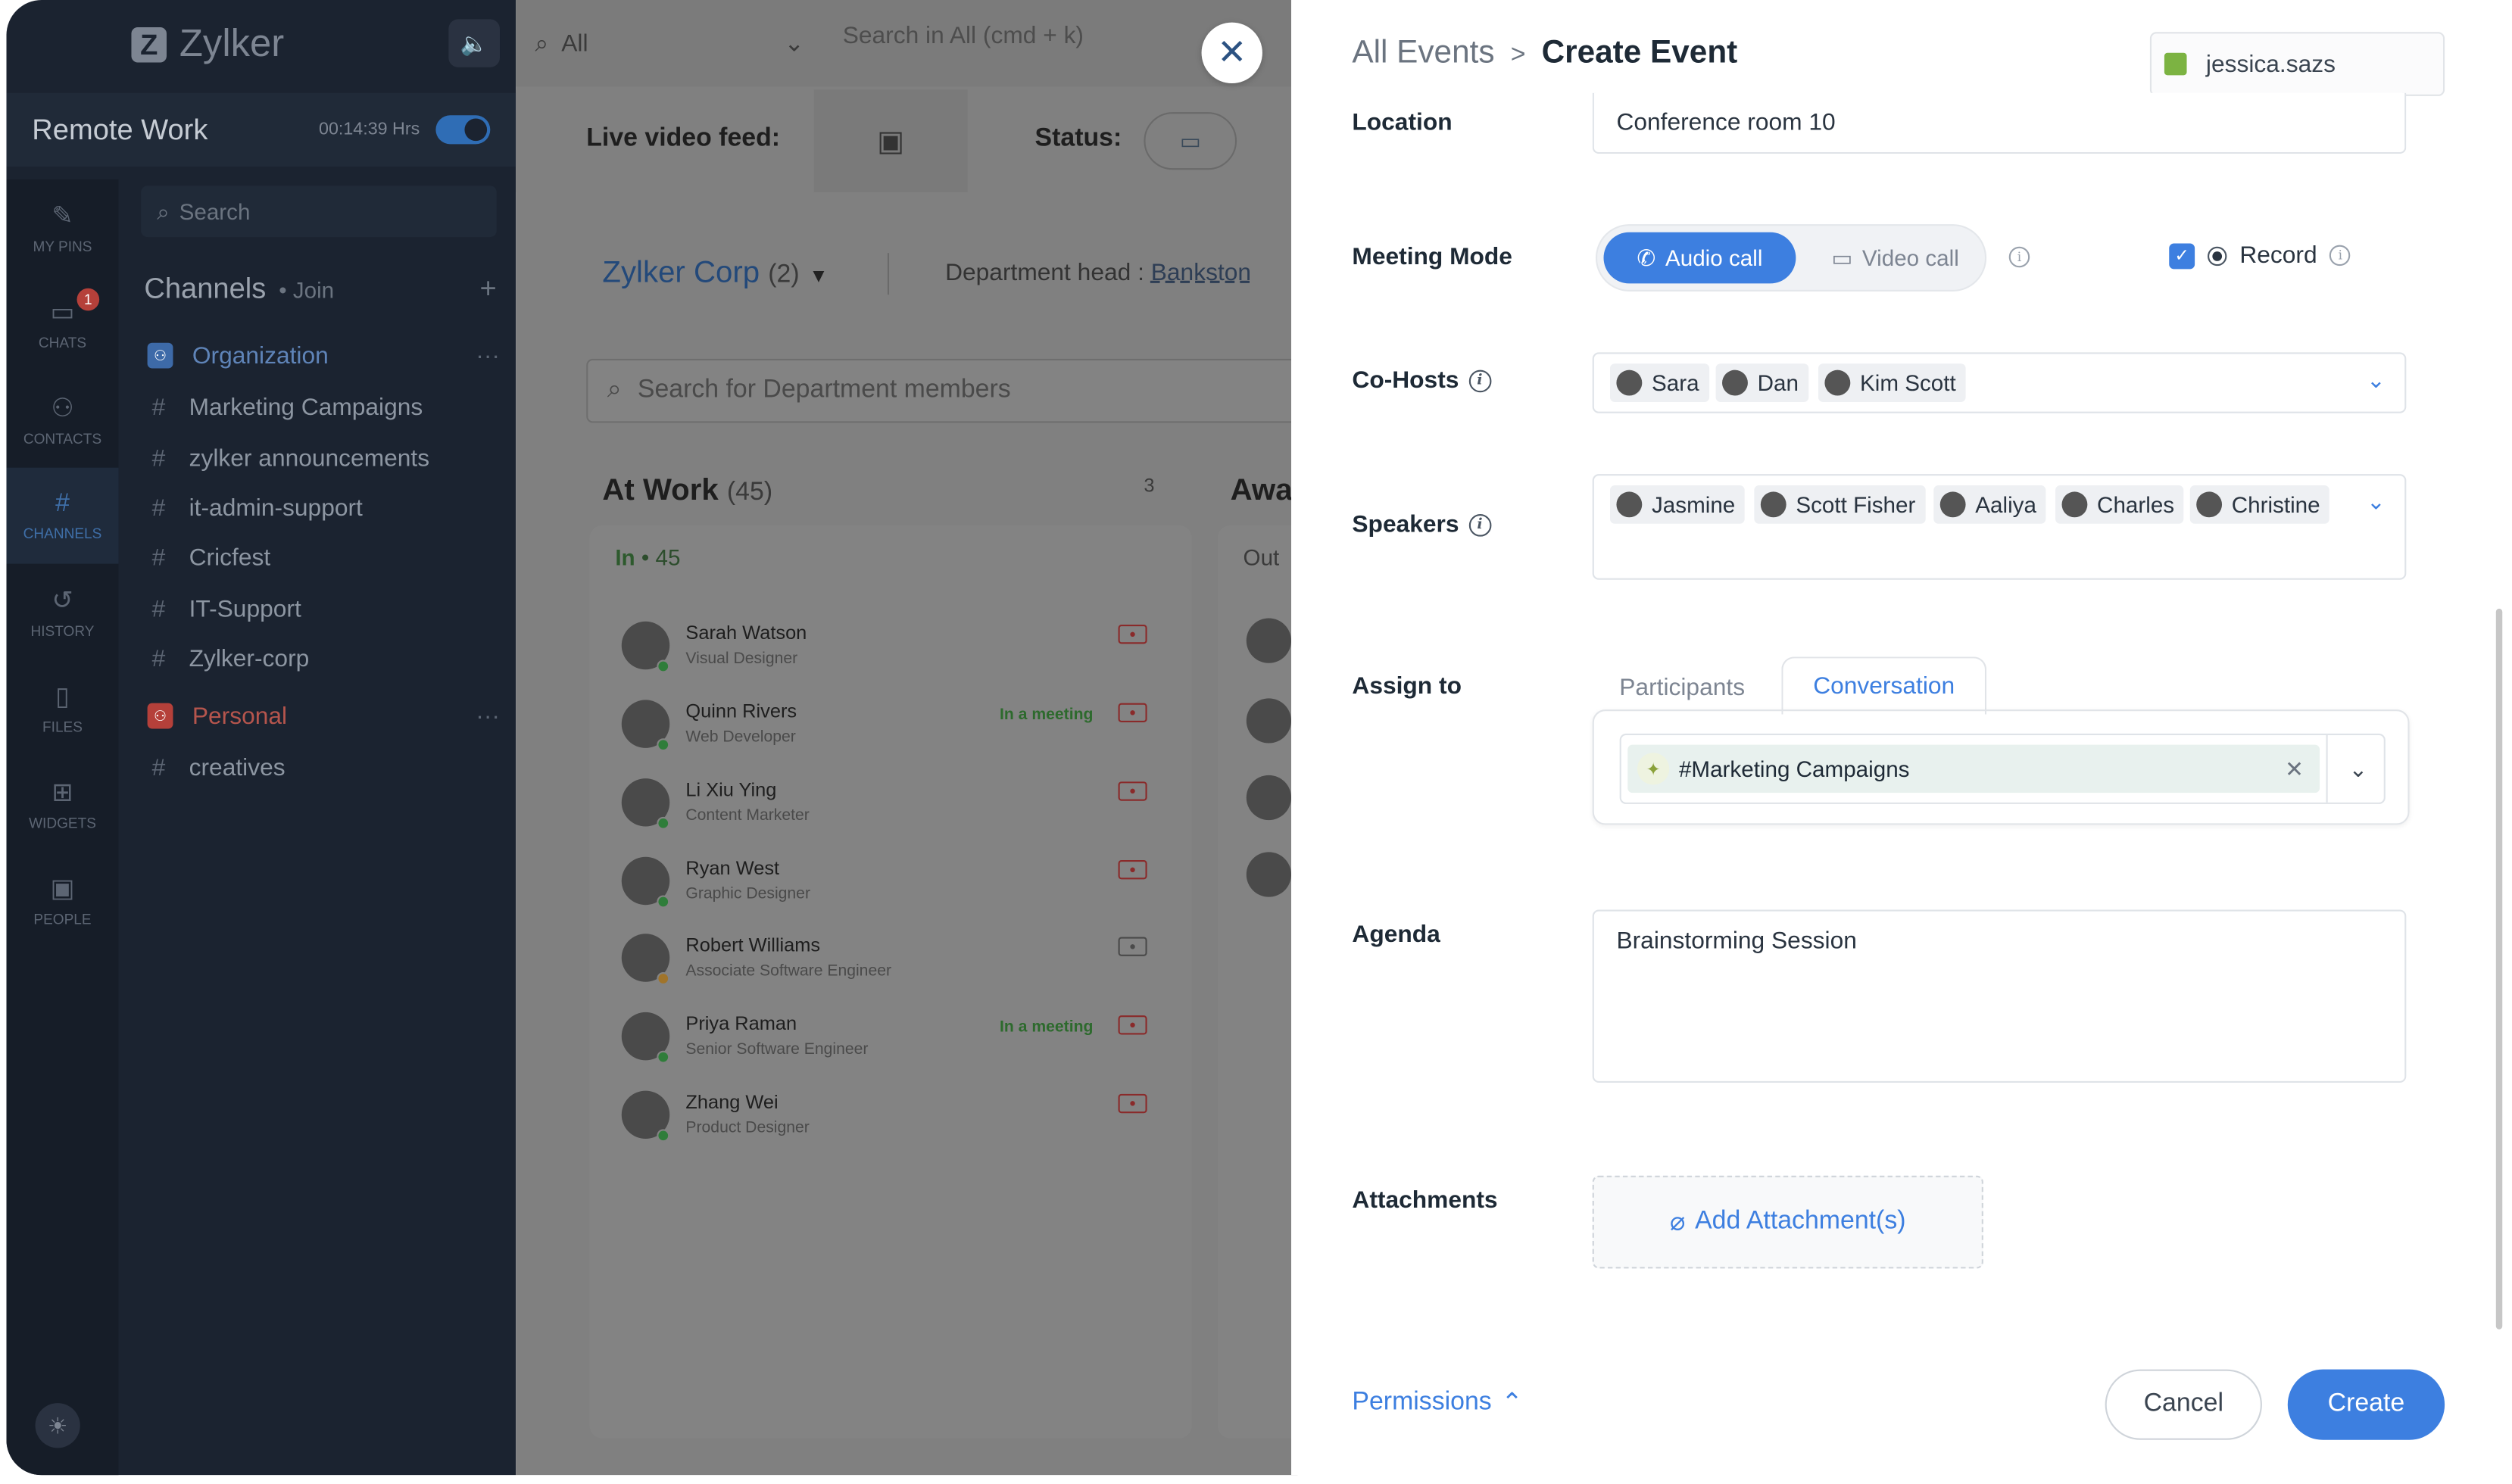 The image size is (2512, 1484). Describe the element at coordinates (319, 212) in the screenshot. I see `sidebar-search-input: ⌕ Search` at that location.